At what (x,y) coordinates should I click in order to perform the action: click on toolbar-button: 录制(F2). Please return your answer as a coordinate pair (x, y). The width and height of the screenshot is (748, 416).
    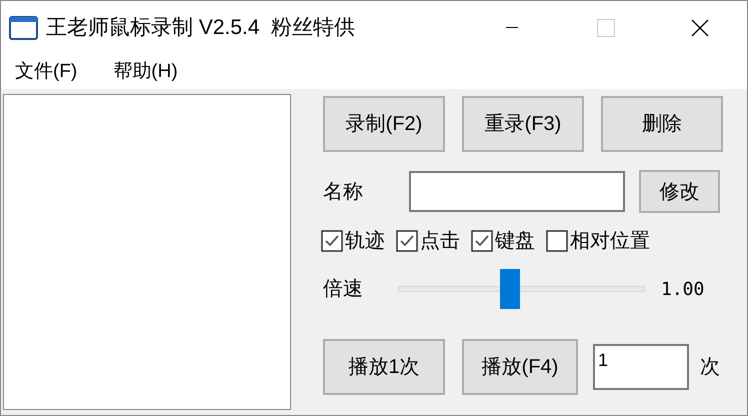
    Looking at the image, I should click on (384, 124).